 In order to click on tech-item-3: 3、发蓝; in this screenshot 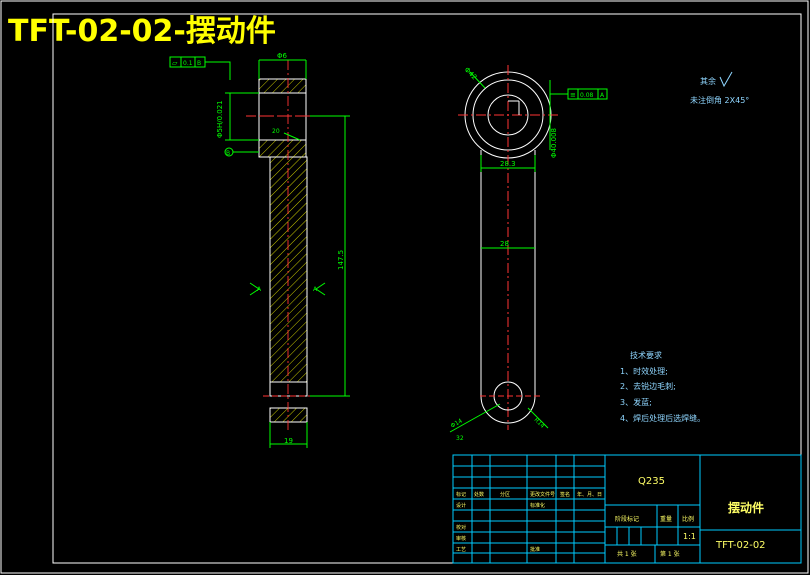, I will do `click(636, 402)`.